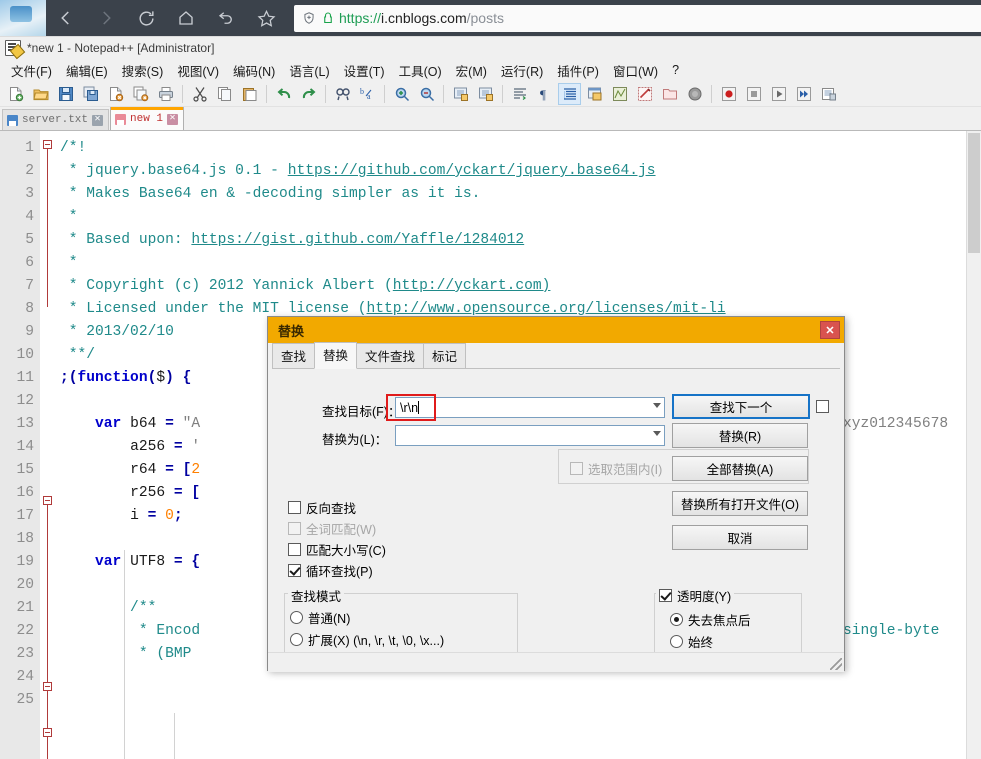 This screenshot has height=759, width=981. Describe the element at coordinates (691, 641) in the screenshot. I see `transparency-always: 始终` at that location.